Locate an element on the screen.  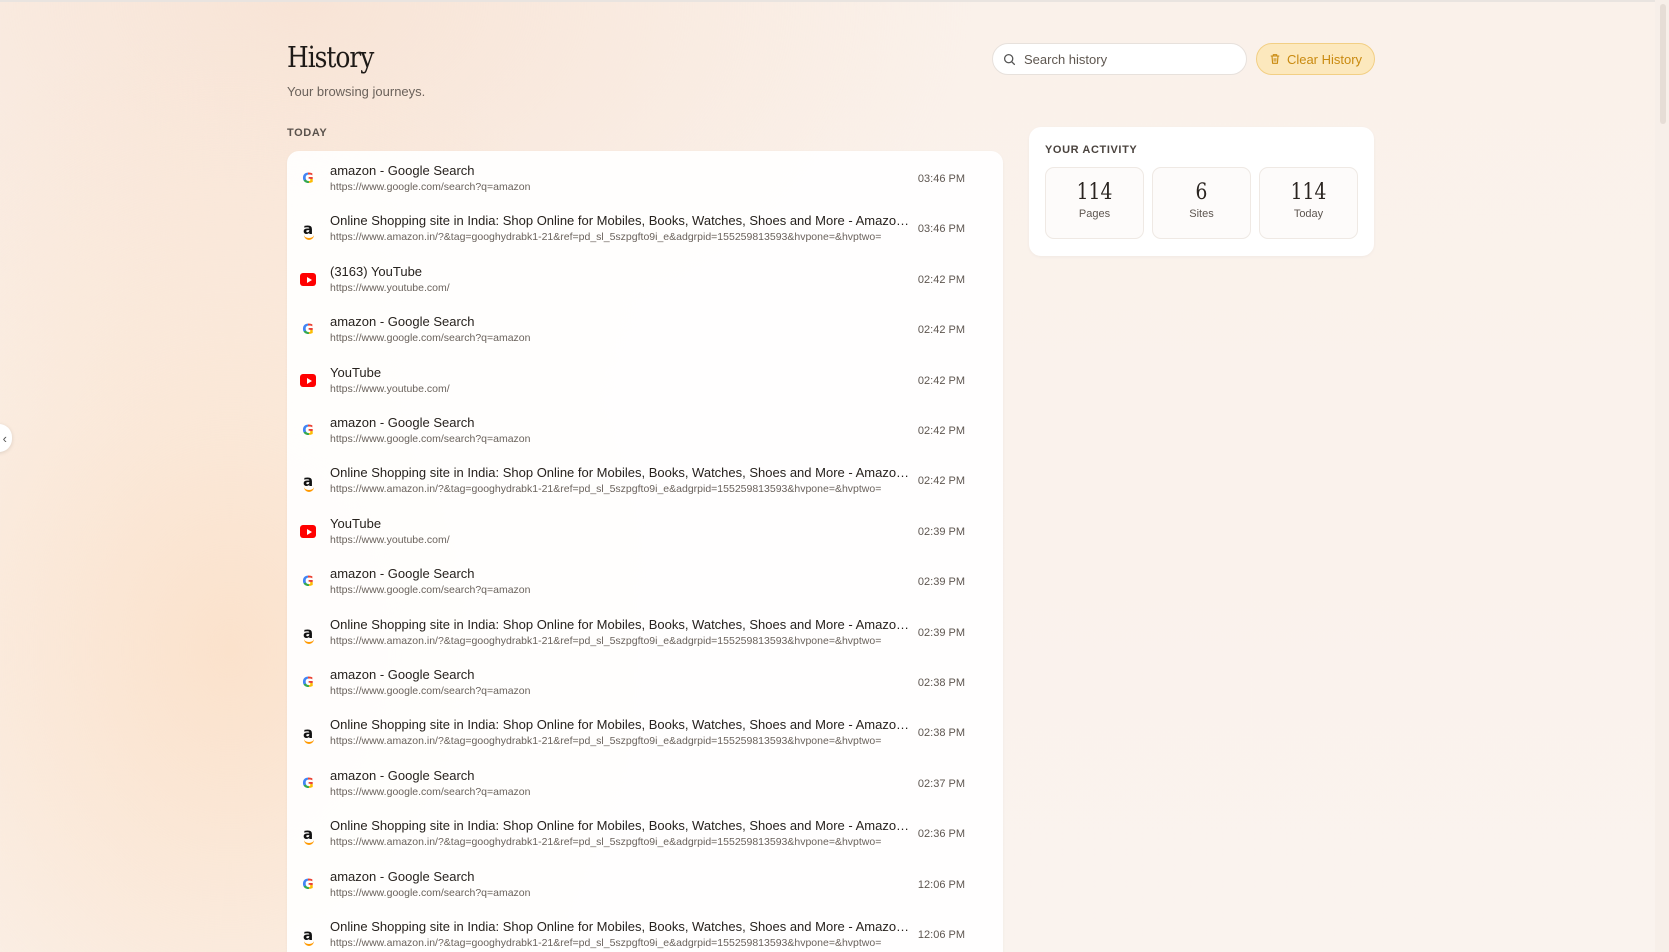
history-entry-title: (3163) YouTube is located at coordinates (620, 272).